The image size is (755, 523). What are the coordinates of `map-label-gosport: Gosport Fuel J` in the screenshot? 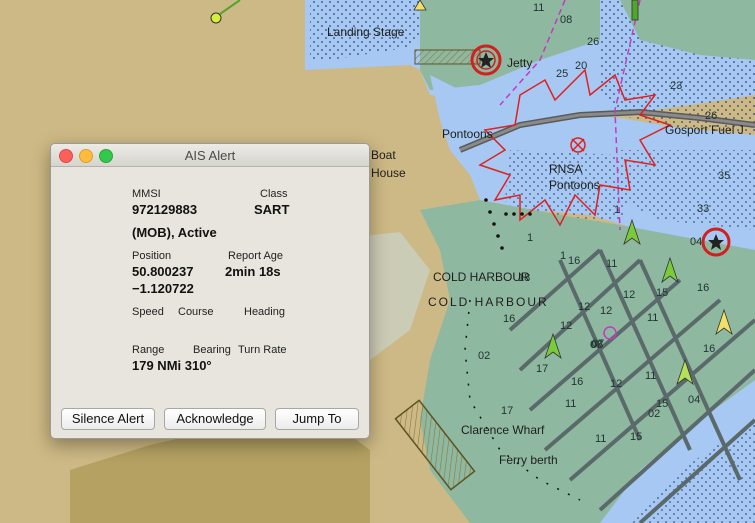 It's located at (704, 130).